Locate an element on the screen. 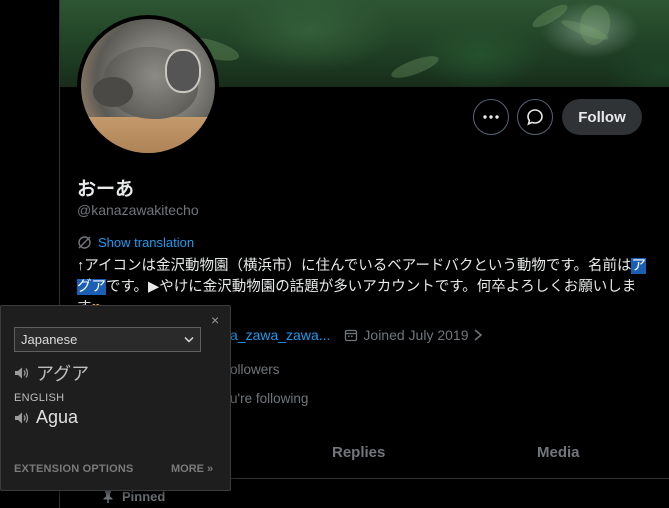 The height and width of the screenshot is (508, 669). pinned-label: Pinned is located at coordinates (144, 496).